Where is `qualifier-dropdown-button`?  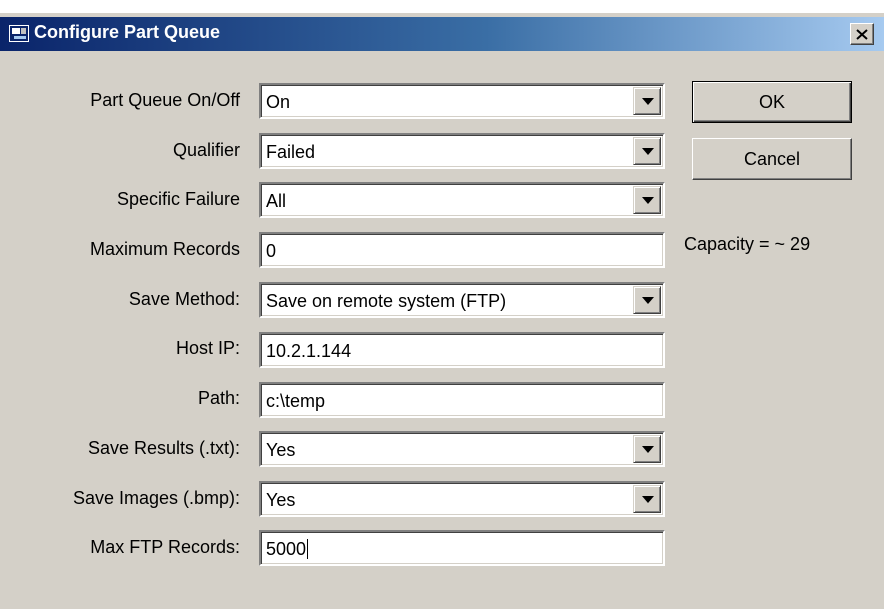 qualifier-dropdown-button is located at coordinates (647, 151).